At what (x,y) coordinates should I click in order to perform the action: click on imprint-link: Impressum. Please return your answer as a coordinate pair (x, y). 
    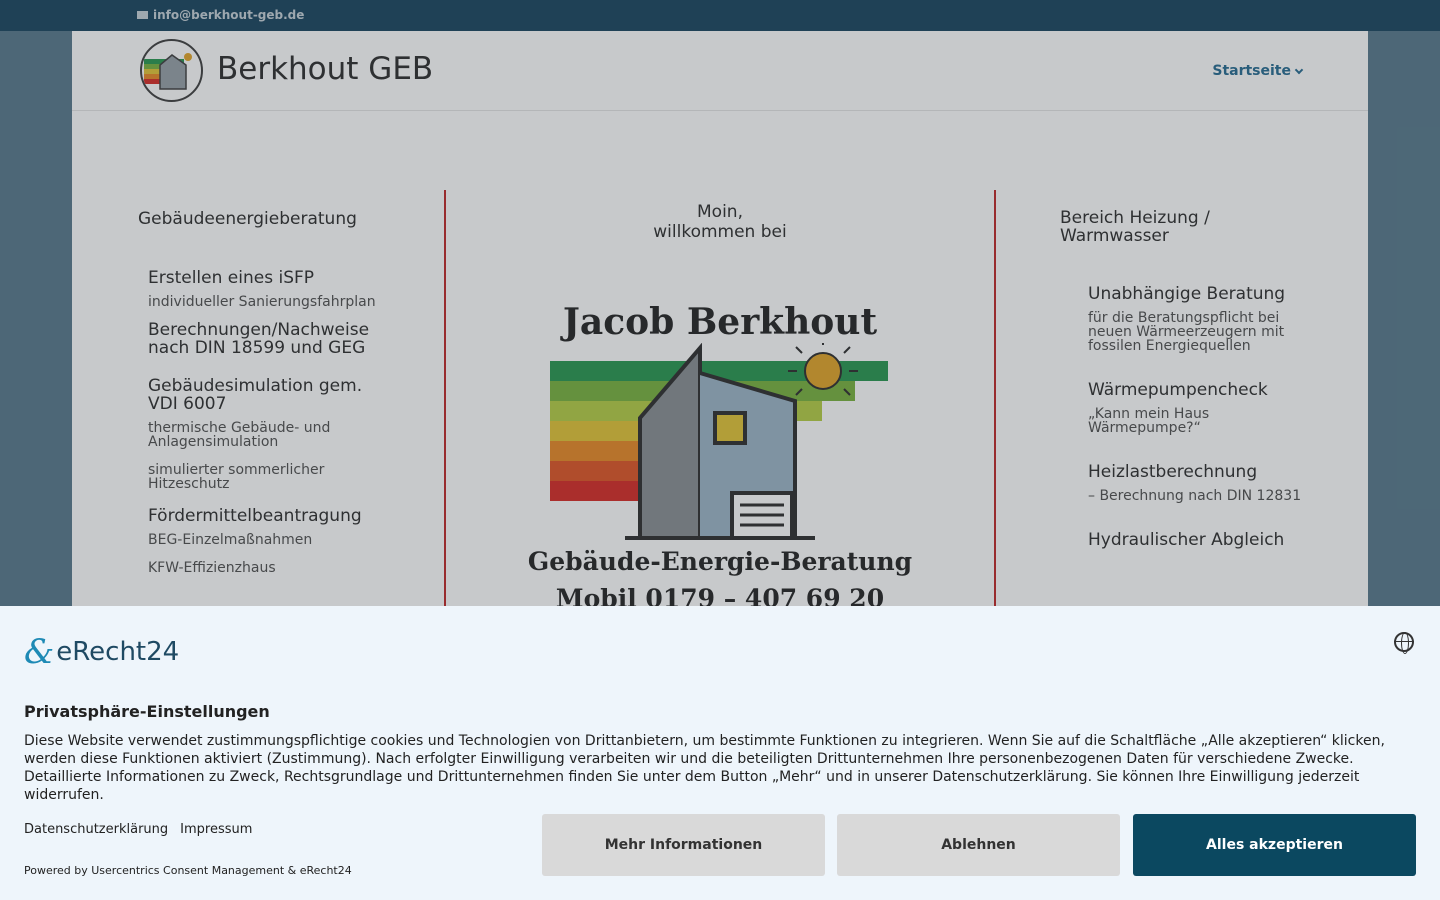
    Looking at the image, I should click on (216, 829).